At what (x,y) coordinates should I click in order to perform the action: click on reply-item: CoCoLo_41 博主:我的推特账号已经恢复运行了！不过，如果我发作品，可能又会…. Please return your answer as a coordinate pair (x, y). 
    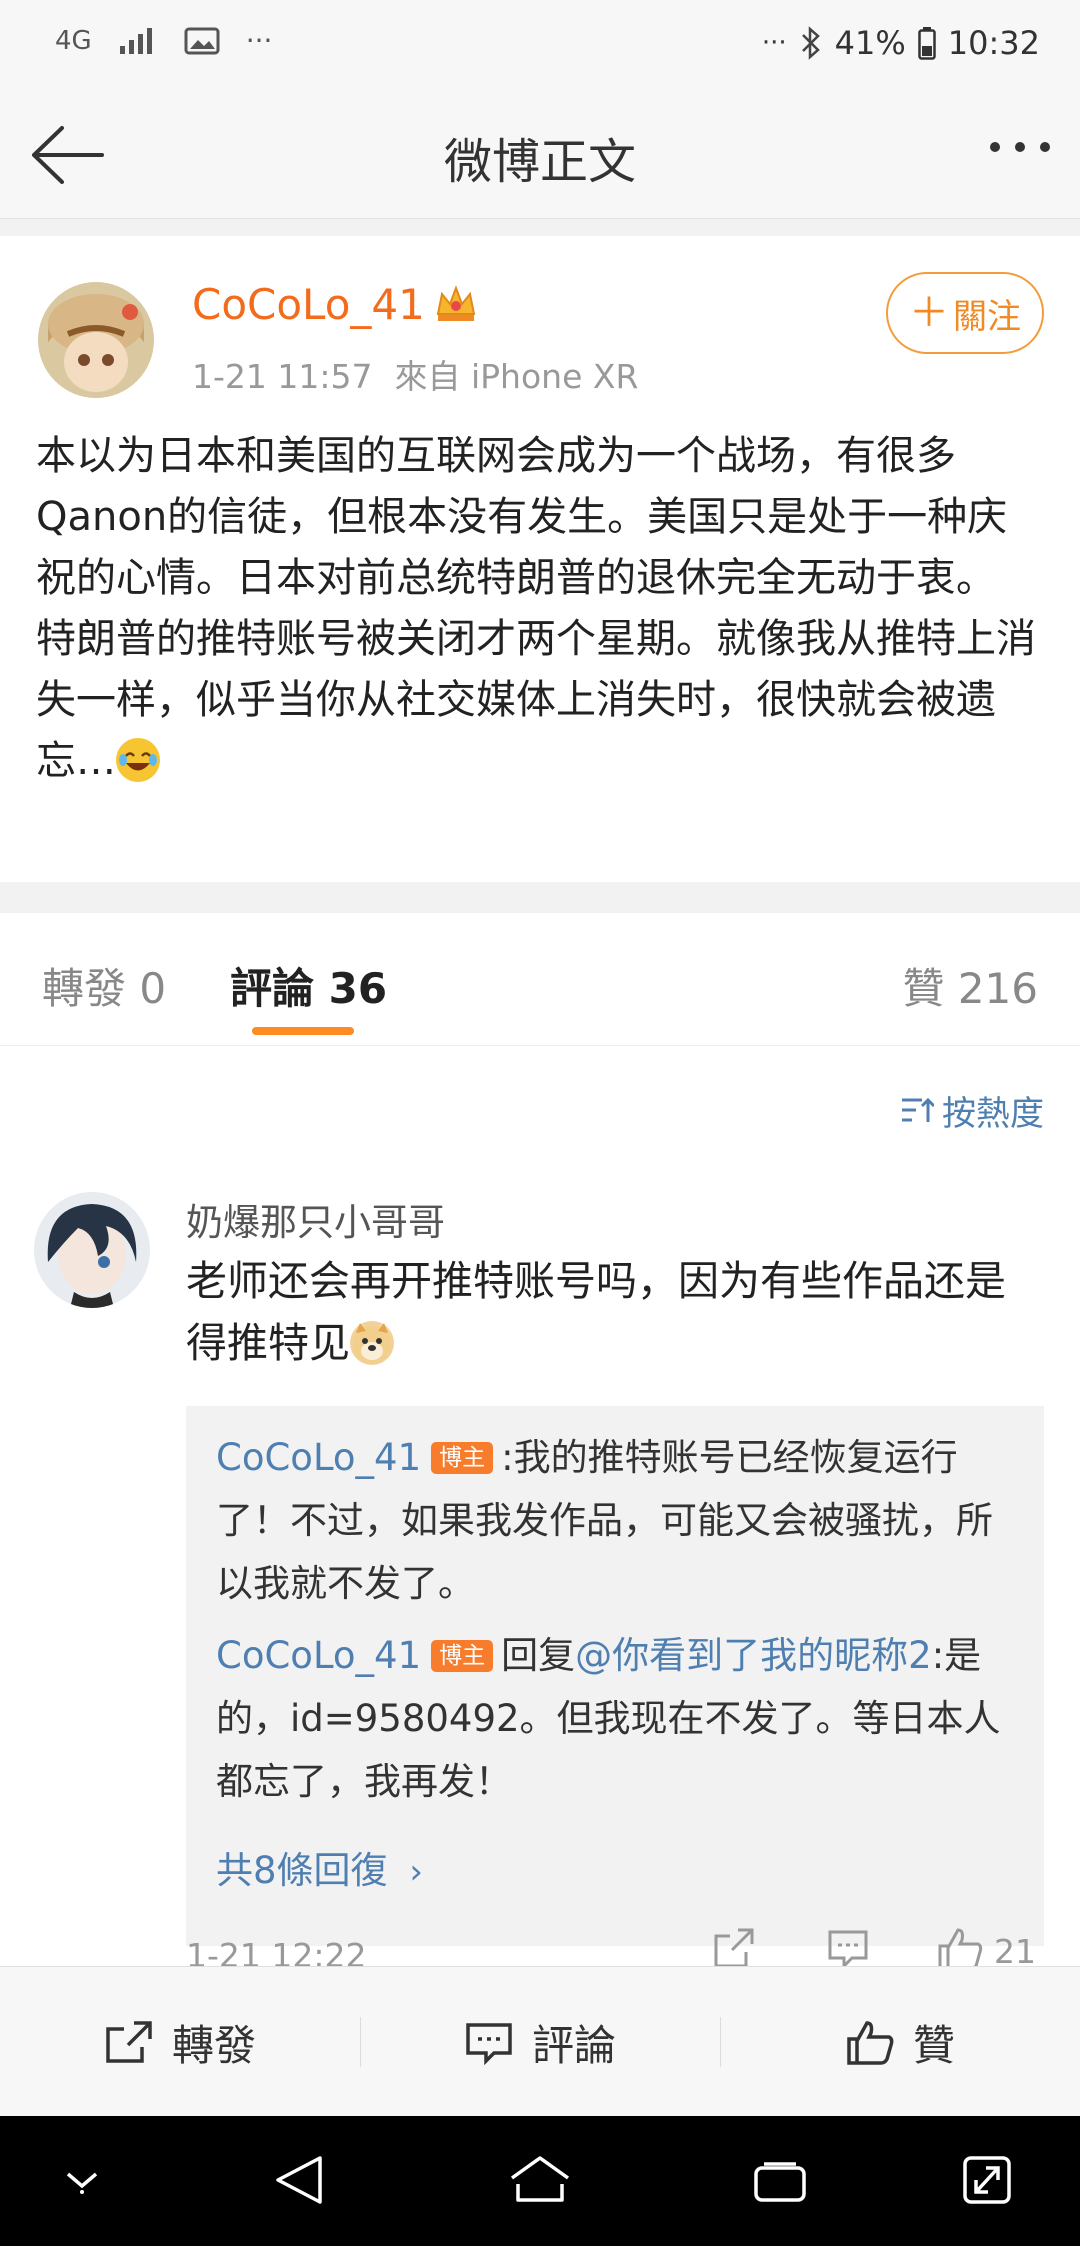
    Looking at the image, I should click on (616, 1520).